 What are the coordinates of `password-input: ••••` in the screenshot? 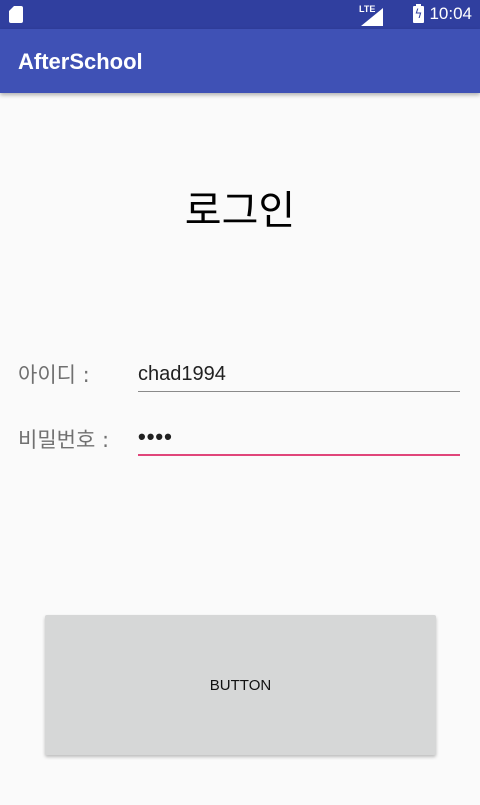 It's located at (299, 440).